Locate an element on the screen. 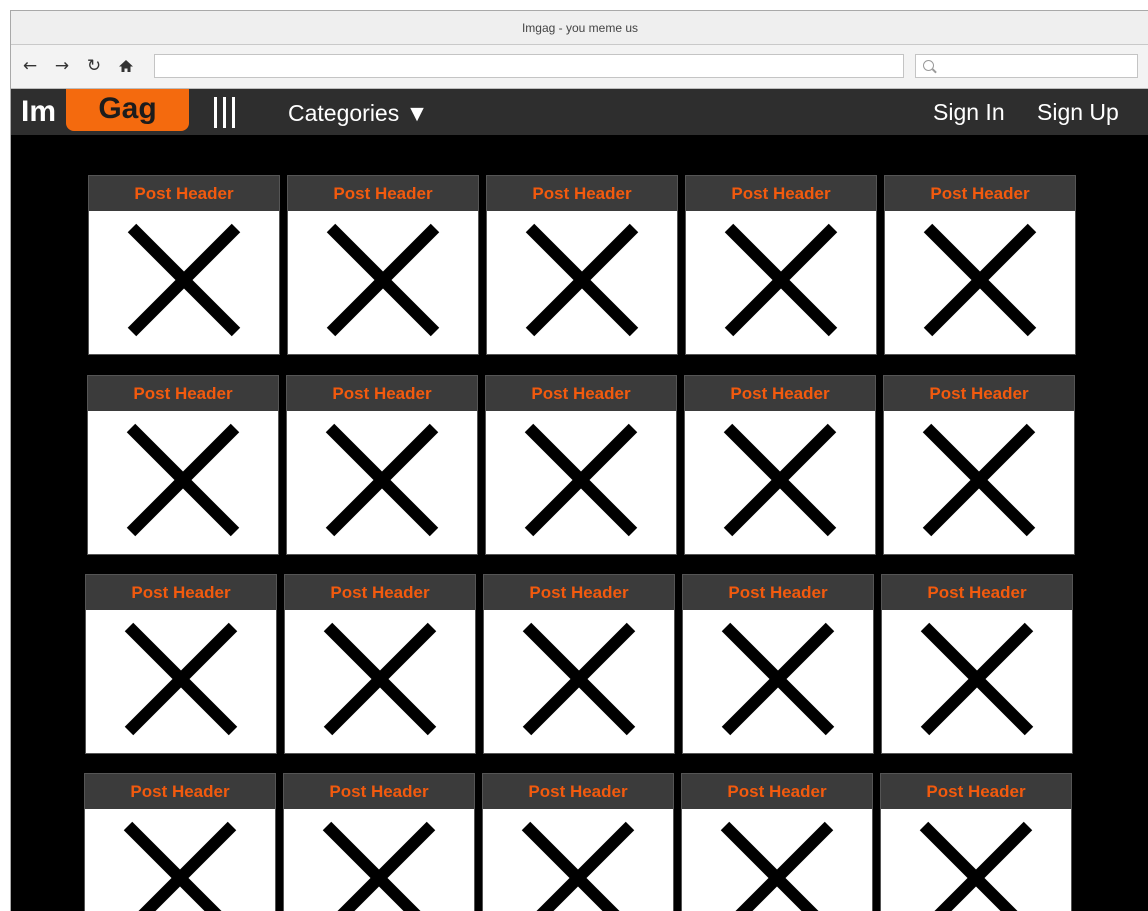 Image resolution: width=1148 pixels, height=911 pixels. browser-search-input is located at coordinates (1026, 66).